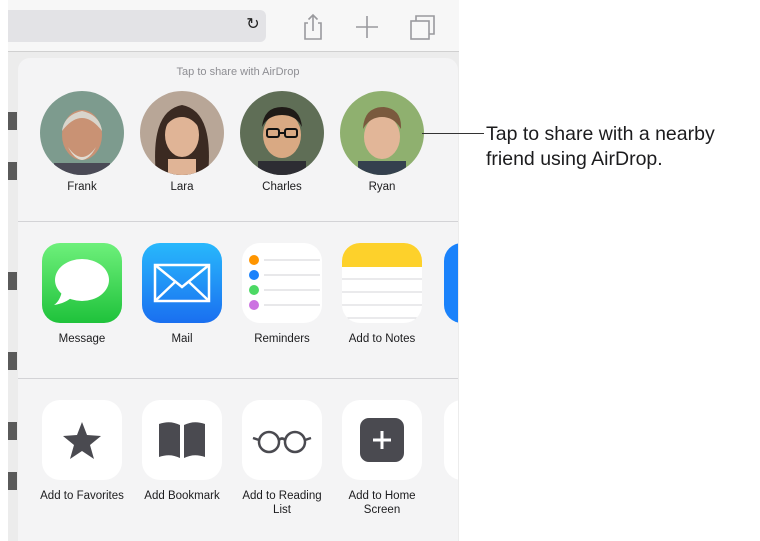 The width and height of the screenshot is (760, 541). What do you see at coordinates (367, 27) in the screenshot?
I see `new-tab-icon` at bounding box center [367, 27].